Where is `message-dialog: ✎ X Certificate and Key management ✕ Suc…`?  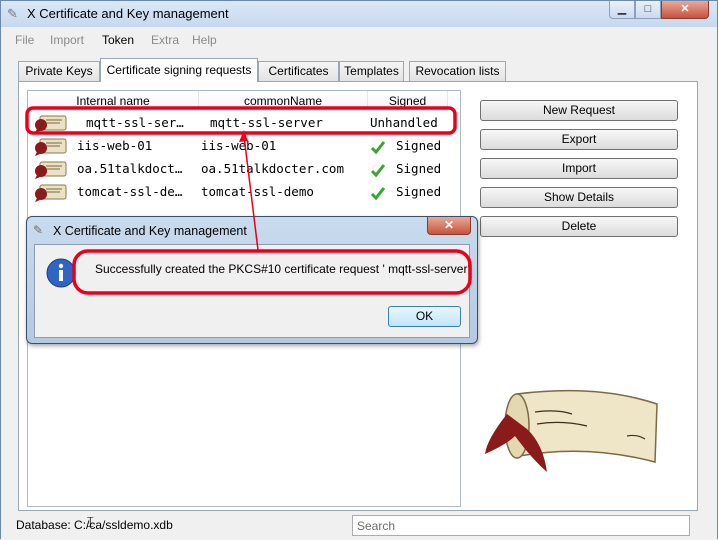
message-dialog: ✎ X Certificate and Key management ✕ Suc… is located at coordinates (252, 280).